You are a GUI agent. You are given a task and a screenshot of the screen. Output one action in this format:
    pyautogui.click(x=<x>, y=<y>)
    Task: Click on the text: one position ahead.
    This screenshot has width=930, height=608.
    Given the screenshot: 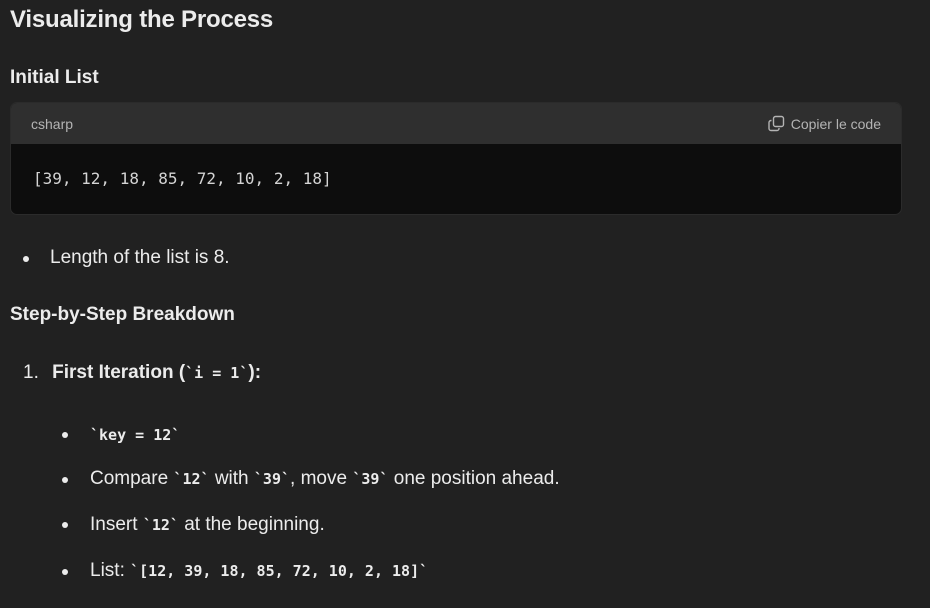 What is the action you would take?
    pyautogui.click(x=474, y=478)
    